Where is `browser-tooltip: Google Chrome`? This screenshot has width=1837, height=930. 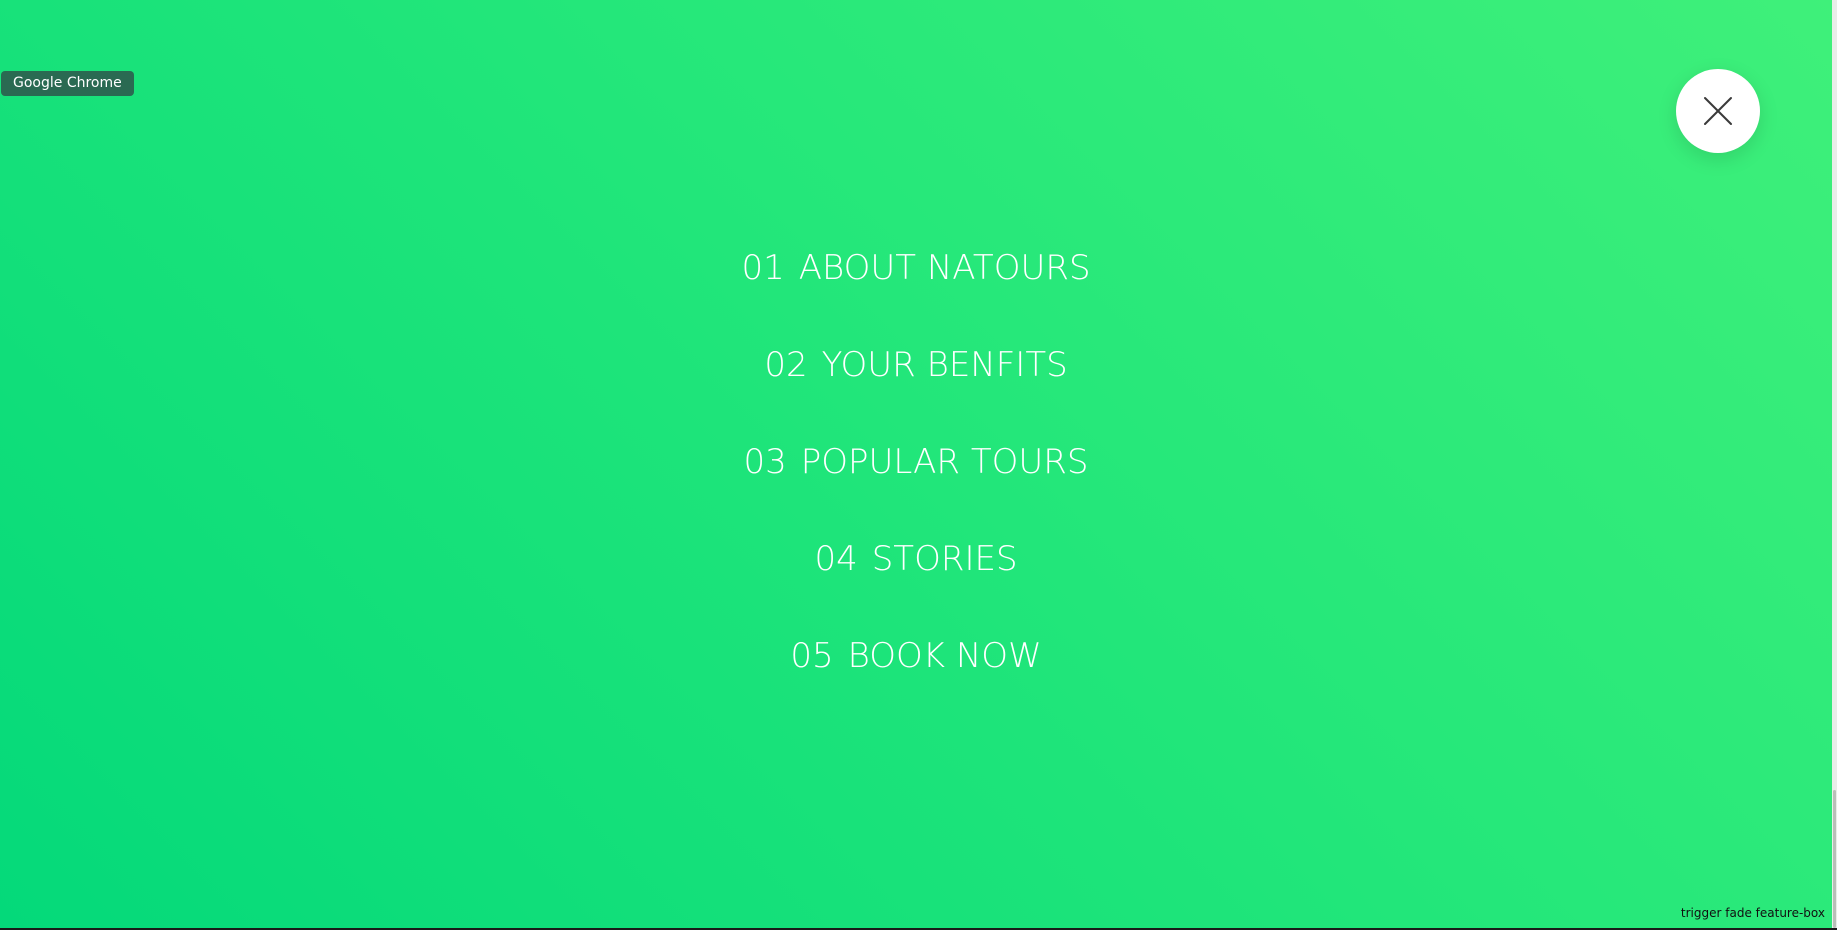
browser-tooltip: Google Chrome is located at coordinates (67, 83).